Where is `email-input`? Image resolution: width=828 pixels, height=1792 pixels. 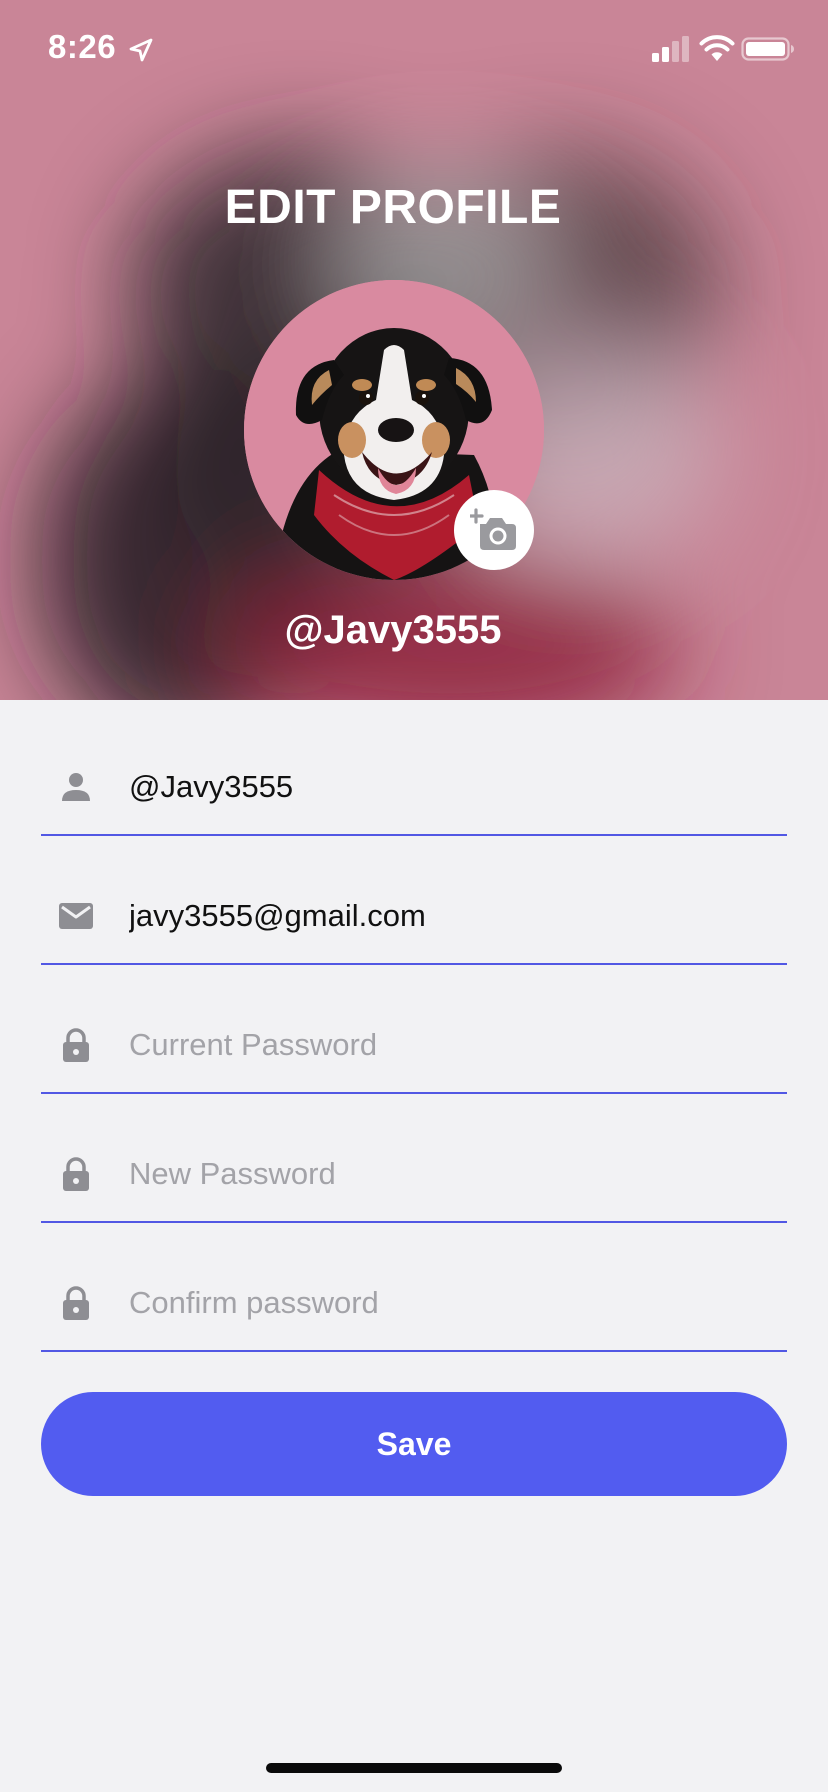 email-input is located at coordinates (449, 916).